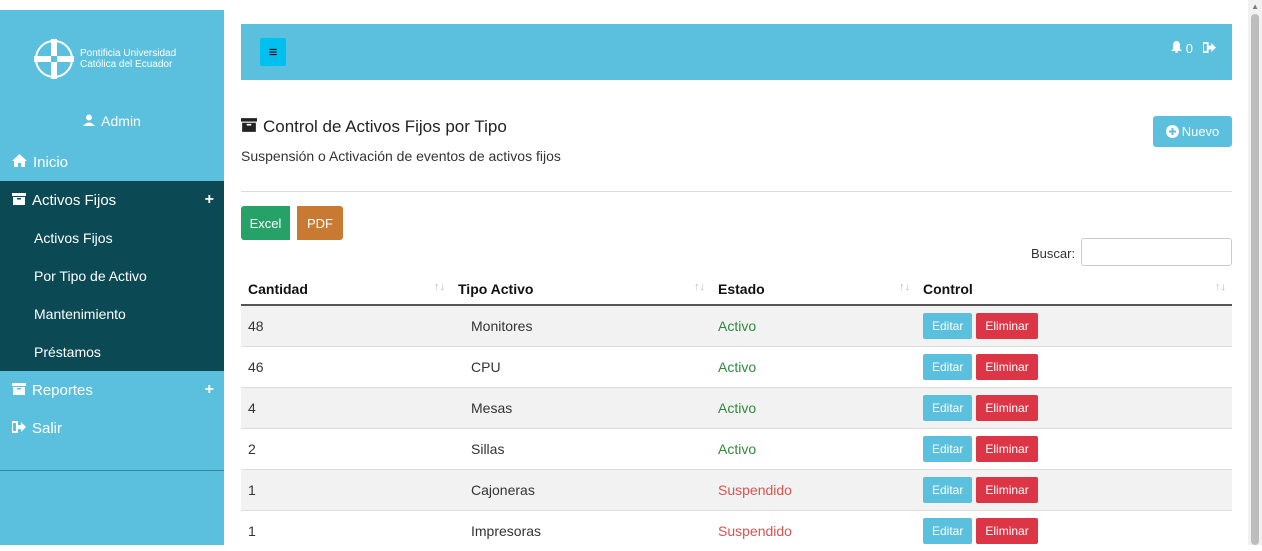  I want to click on scrollbar: ▲, so click(1255, 272).